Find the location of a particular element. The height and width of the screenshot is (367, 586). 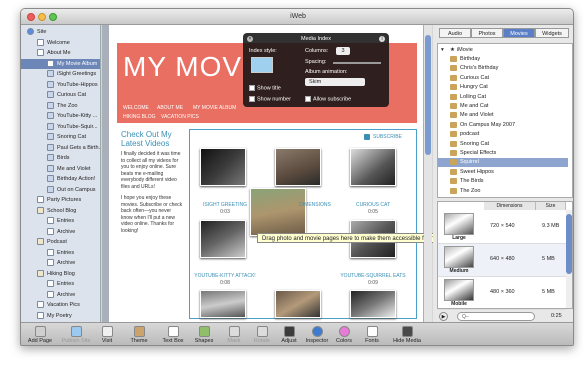

dragged-giraffe-thumbnail is located at coordinates (278, 212).